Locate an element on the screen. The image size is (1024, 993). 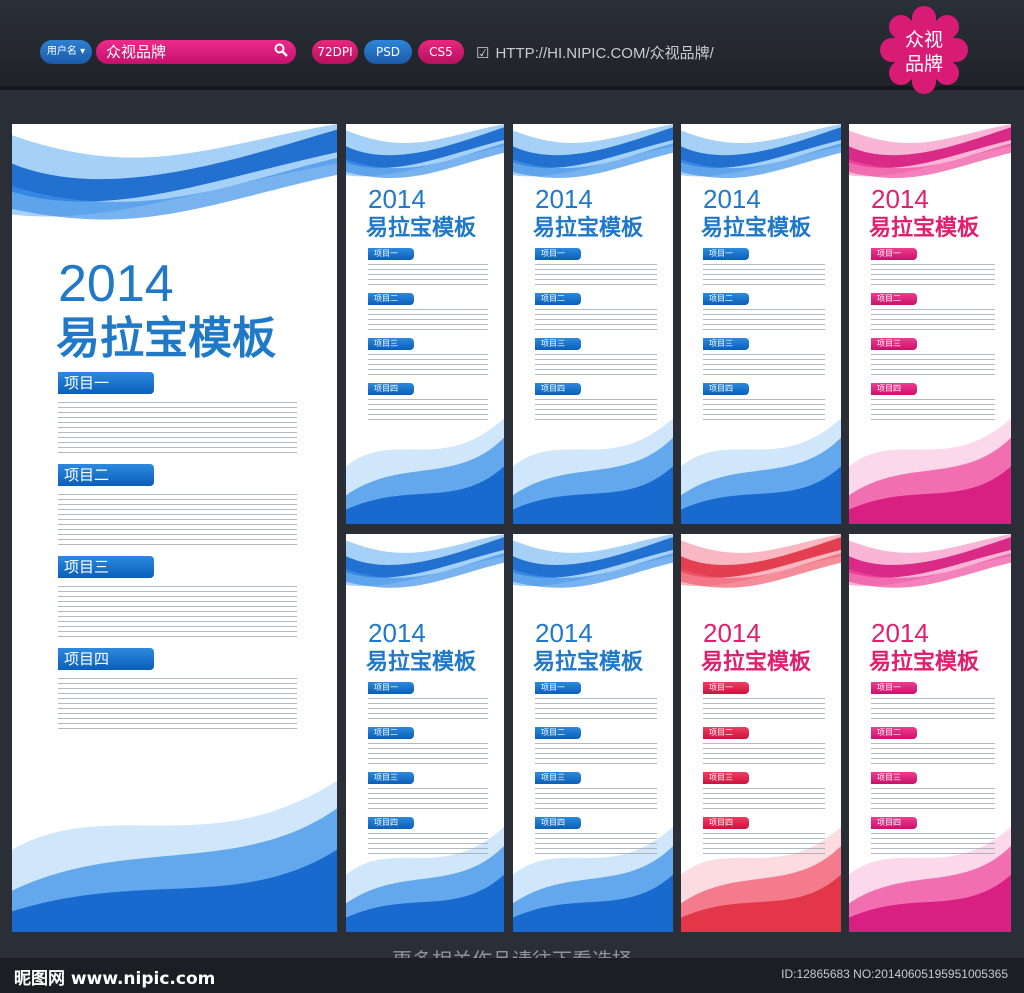
banner-preview-3: 2014 易拉宝模板 项目一 项目二 项目三 项目四 is located at coordinates (761, 324).